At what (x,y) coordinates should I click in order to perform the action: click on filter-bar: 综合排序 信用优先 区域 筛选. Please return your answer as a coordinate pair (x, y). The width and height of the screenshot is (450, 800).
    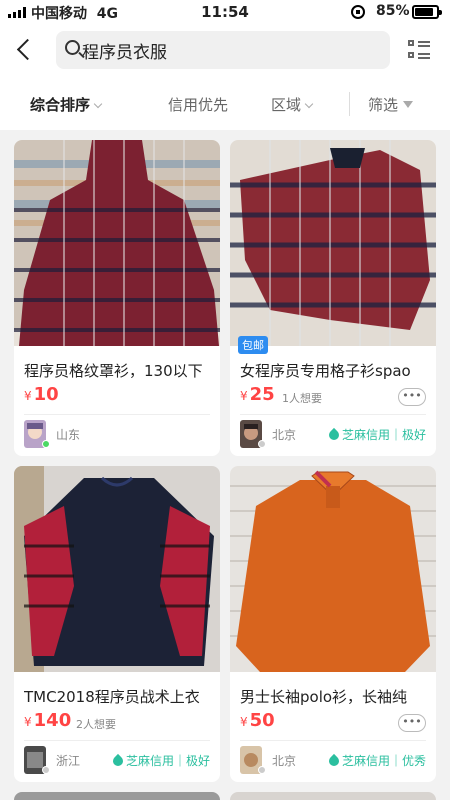
    Looking at the image, I should click on (225, 104).